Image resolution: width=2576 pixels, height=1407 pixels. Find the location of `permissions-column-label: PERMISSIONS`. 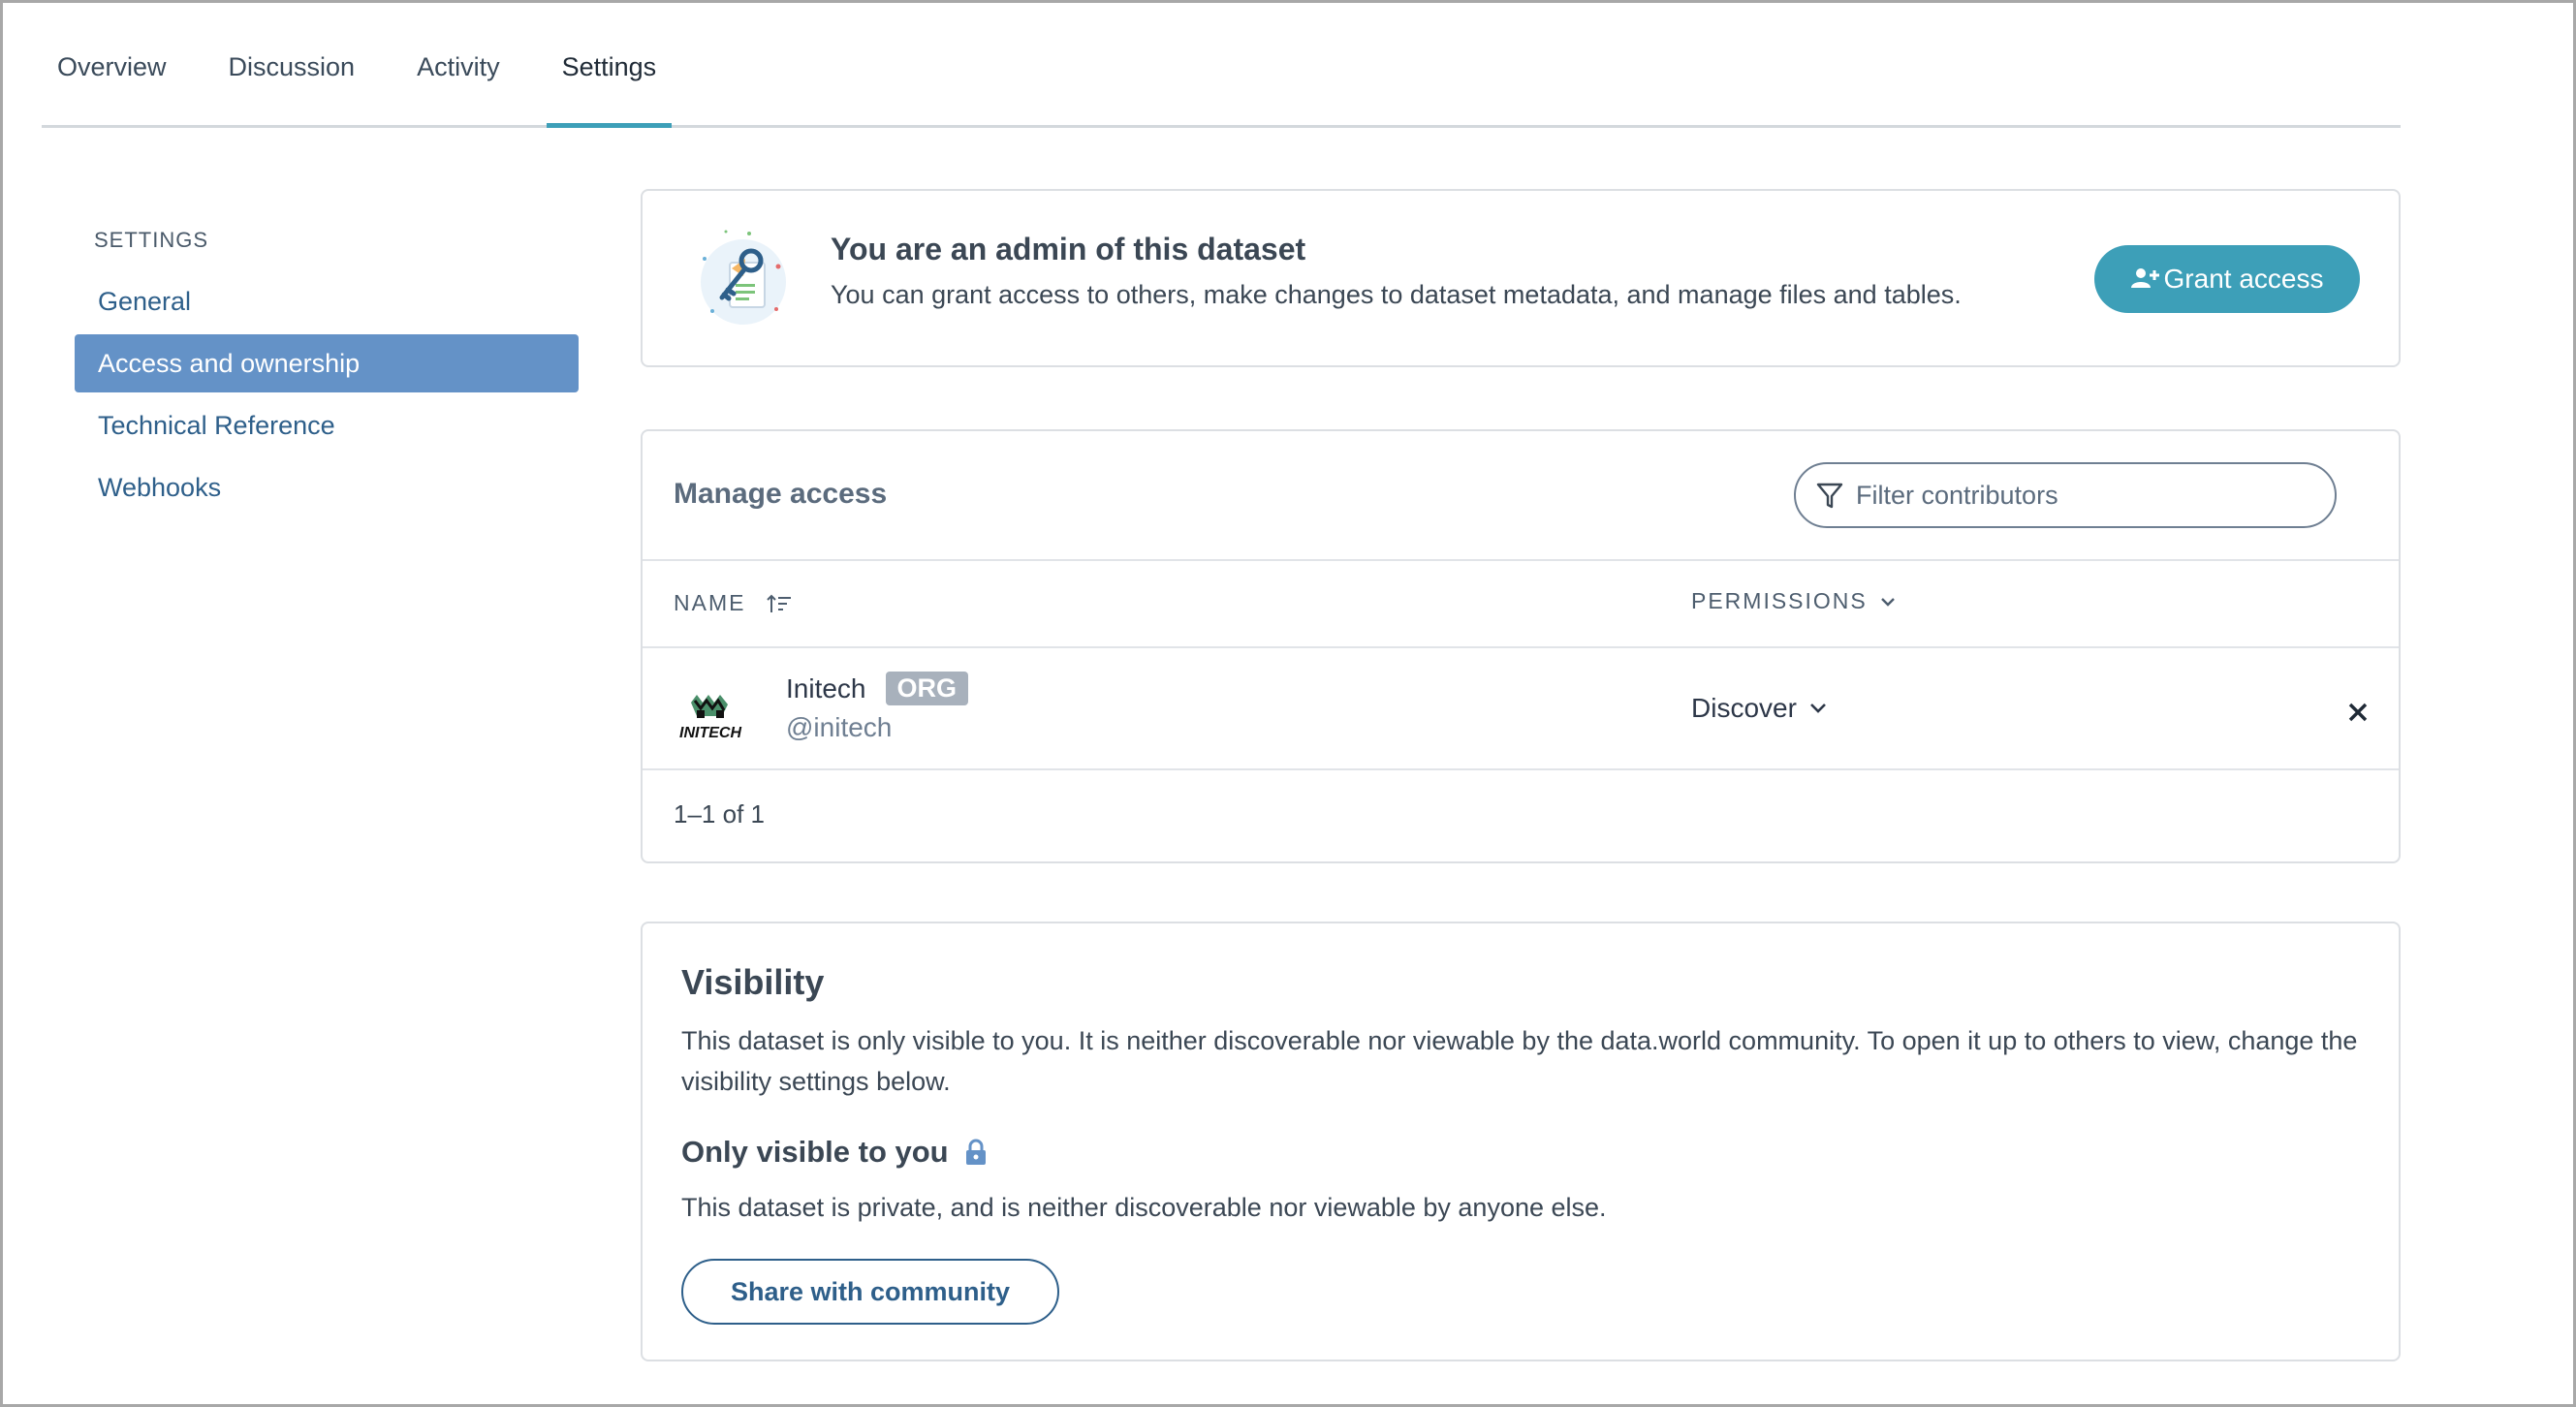

permissions-column-label: PERMISSIONS is located at coordinates (1779, 601).